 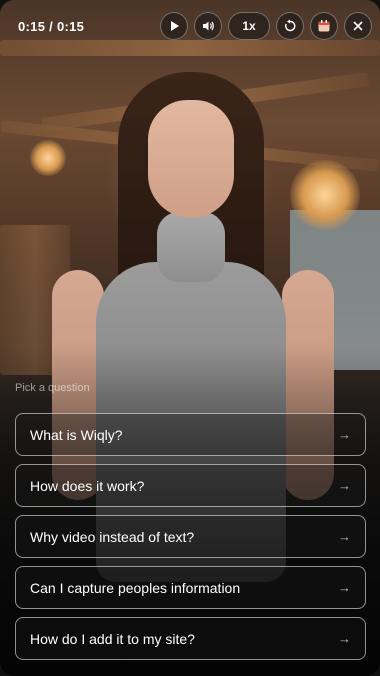 I want to click on question-label: Can I capture peoples information, so click(x=135, y=587).